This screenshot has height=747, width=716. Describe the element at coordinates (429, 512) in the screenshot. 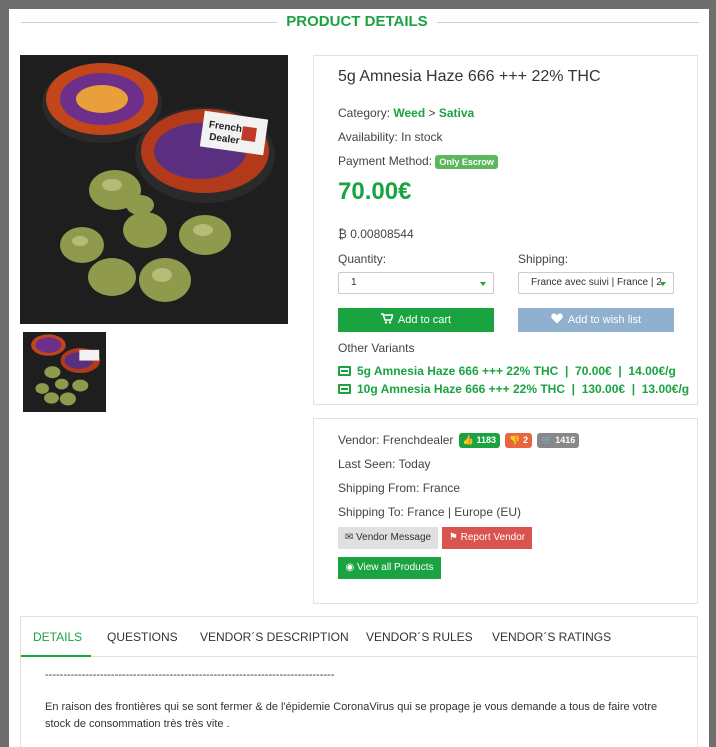

I see `shipping-to: Shipping To: France | Europe (EU)` at that location.